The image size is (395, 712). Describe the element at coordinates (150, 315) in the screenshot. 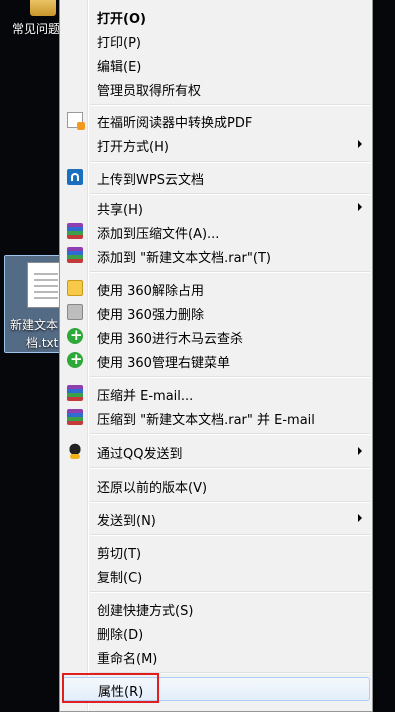

I see `menu-item-label: 使用 360强力删除` at that location.